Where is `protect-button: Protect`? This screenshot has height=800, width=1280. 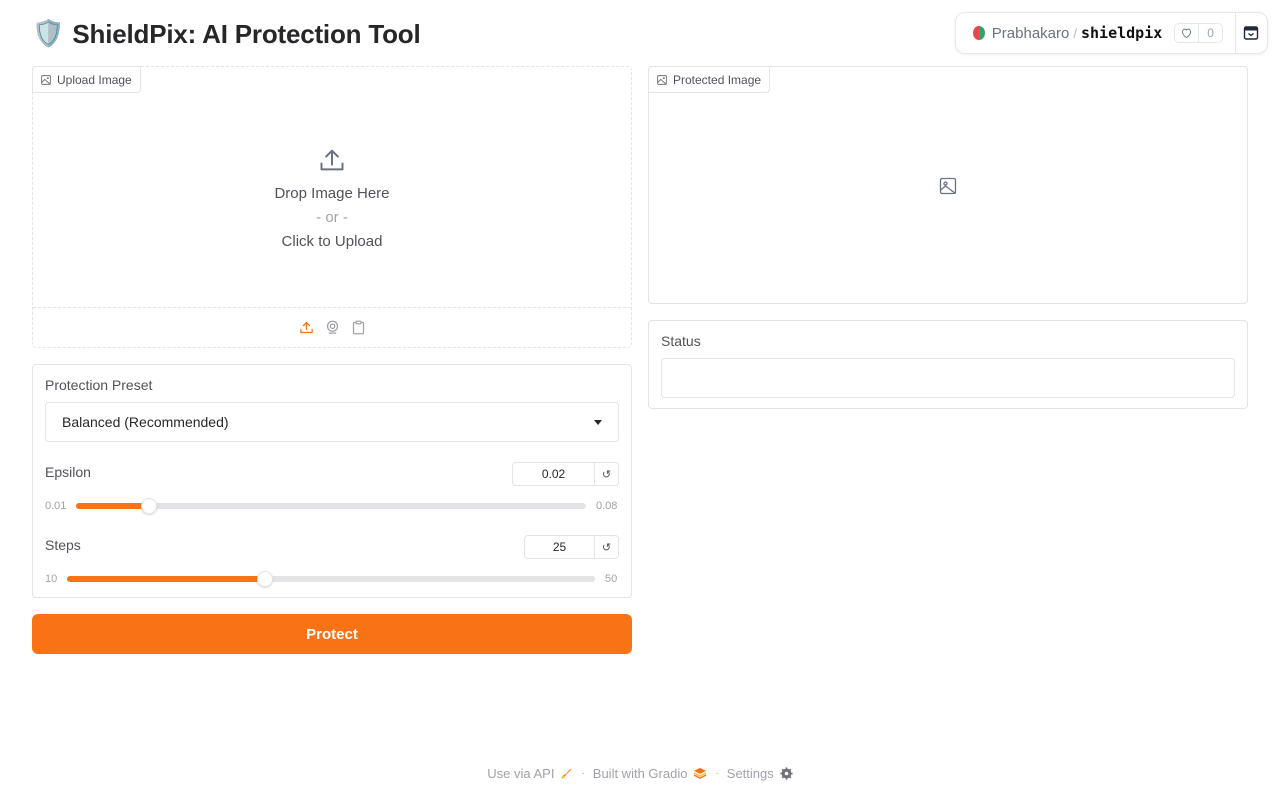 protect-button: Protect is located at coordinates (332, 634).